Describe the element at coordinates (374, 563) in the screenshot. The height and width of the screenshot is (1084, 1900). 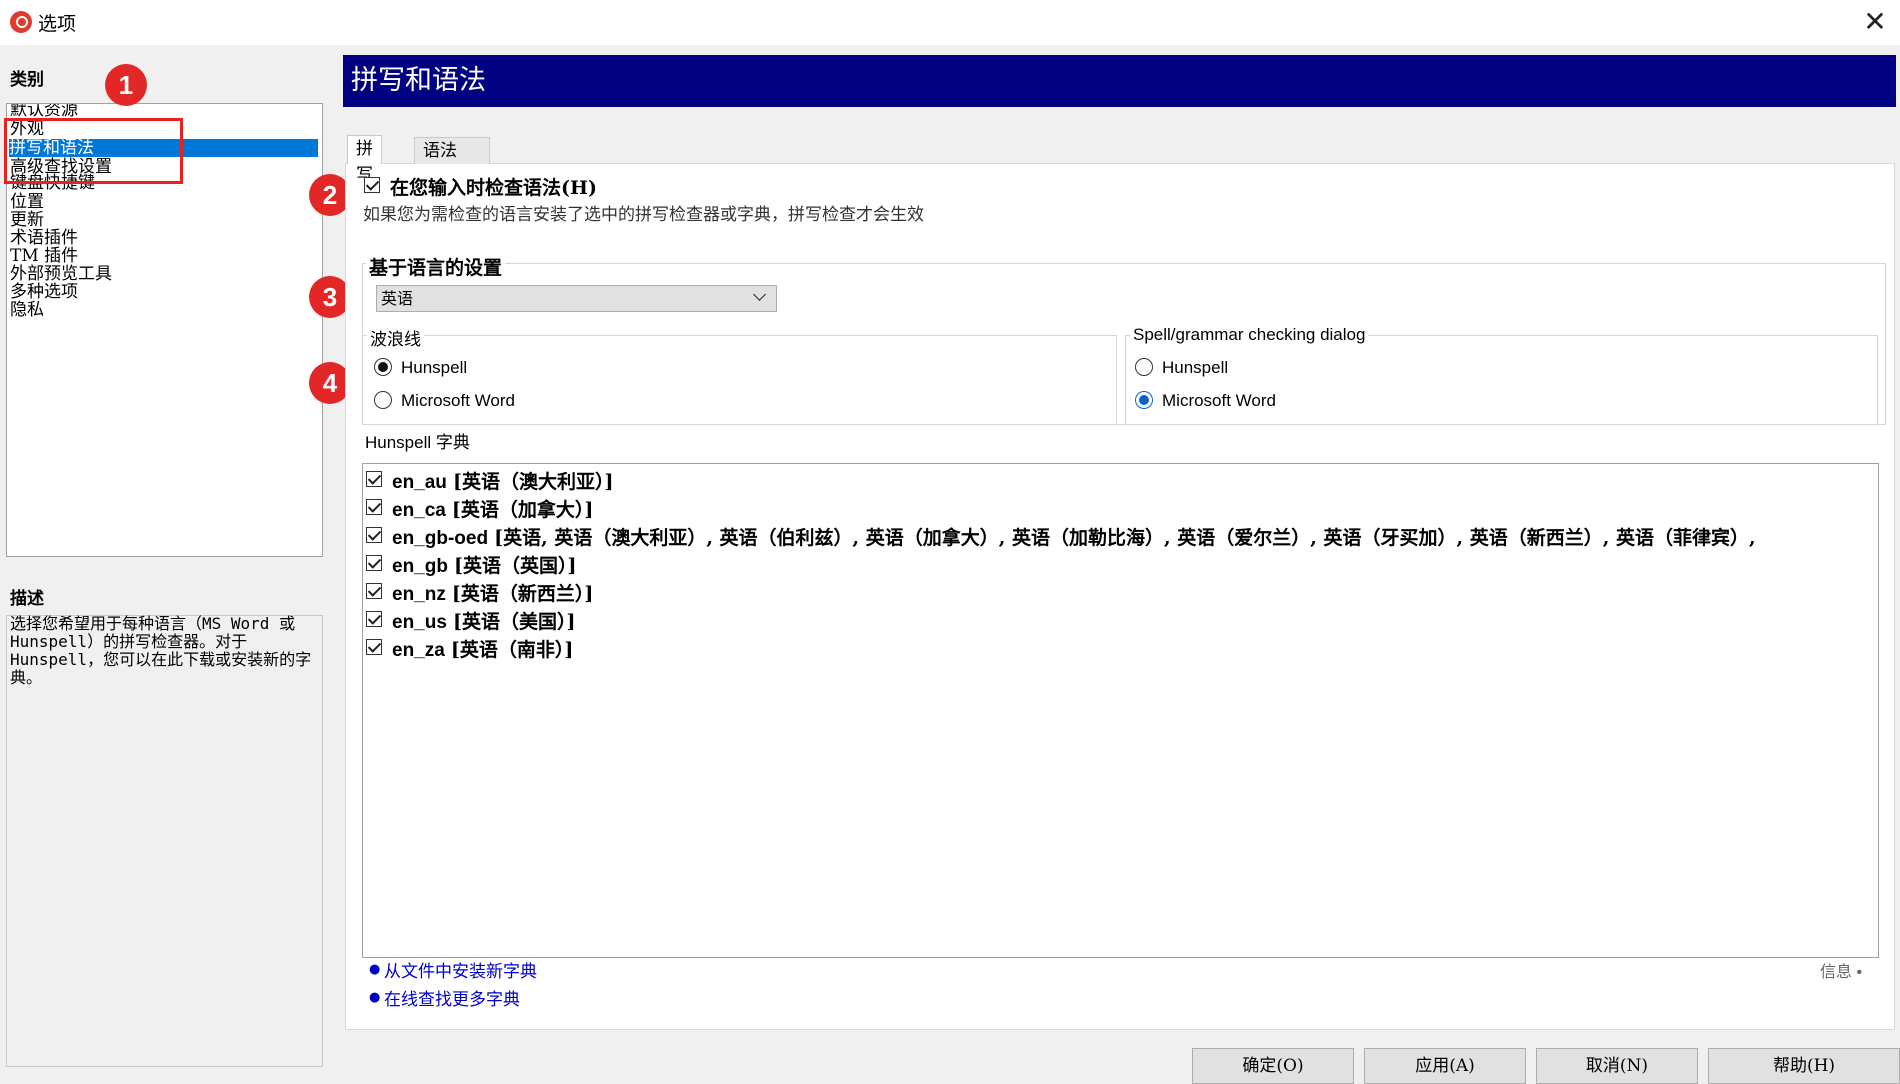
I see `dict-en-gb-checkbox` at that location.